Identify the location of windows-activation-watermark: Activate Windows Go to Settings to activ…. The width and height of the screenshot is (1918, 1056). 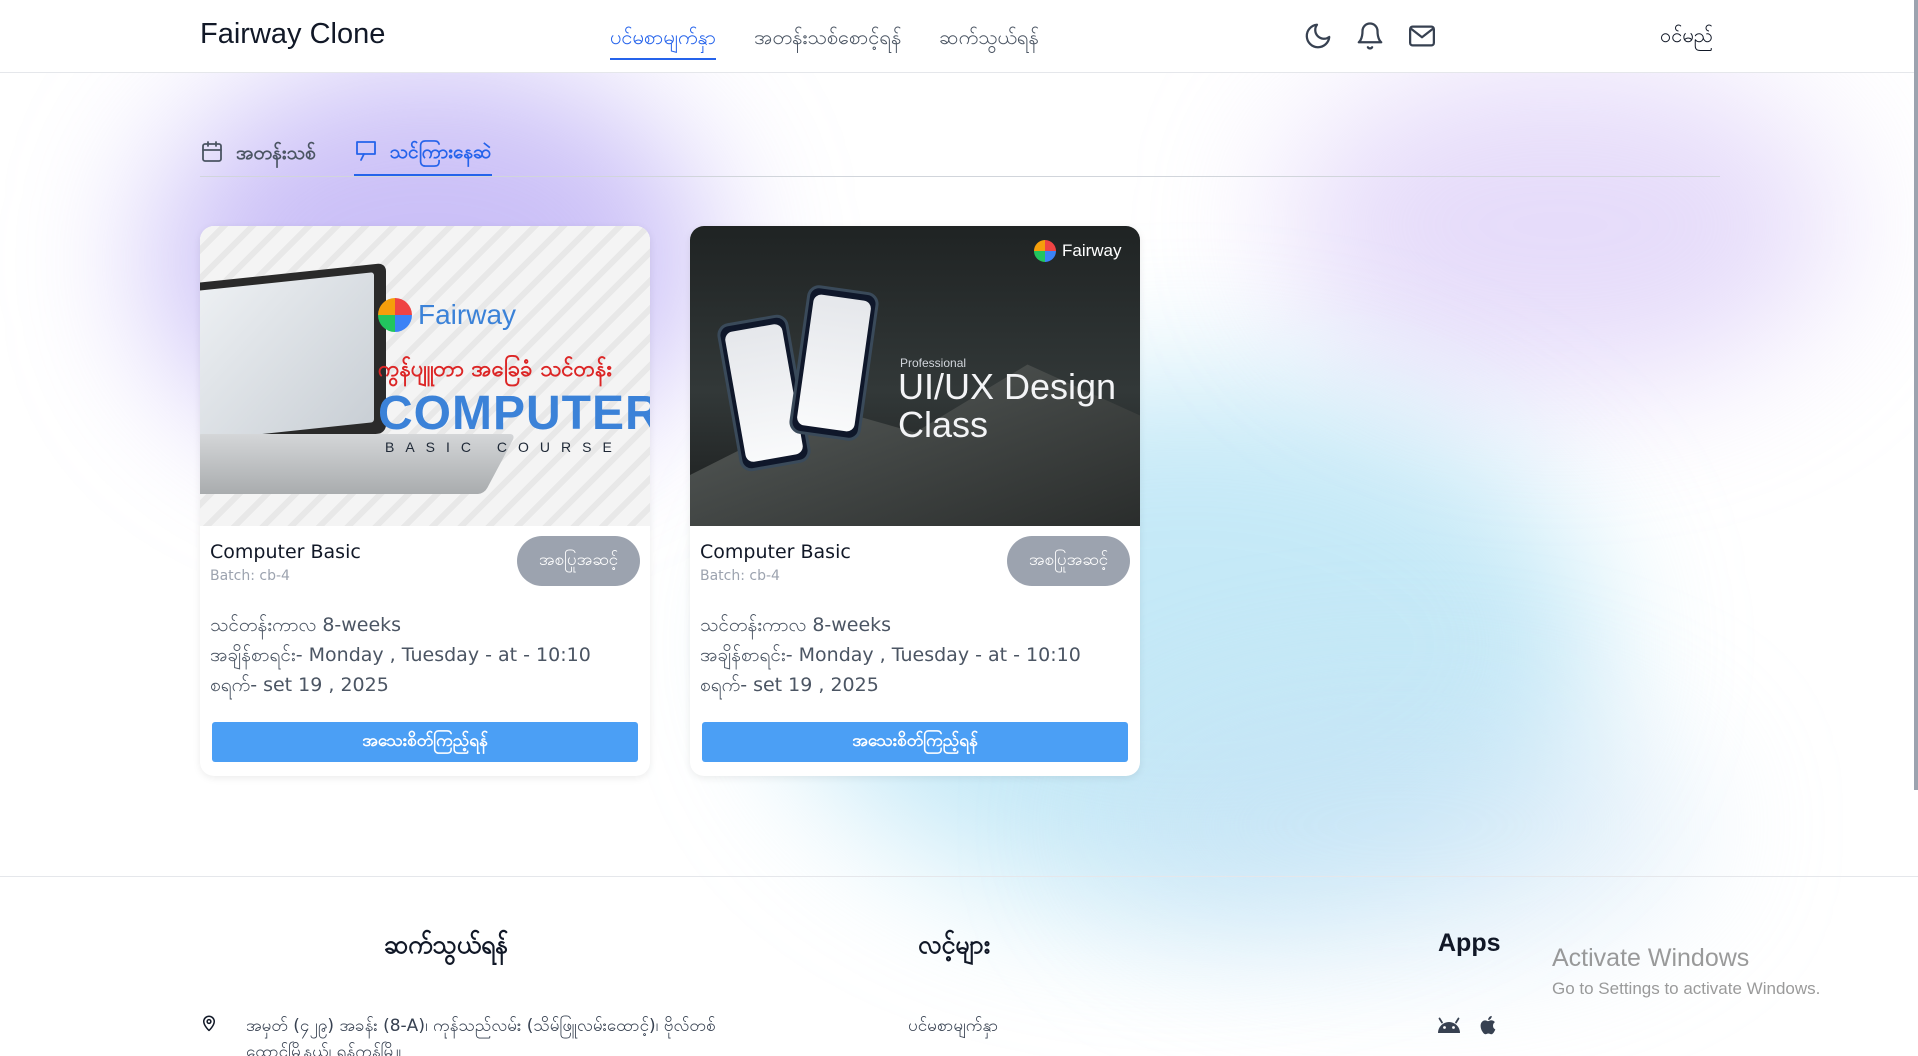
(1686, 971).